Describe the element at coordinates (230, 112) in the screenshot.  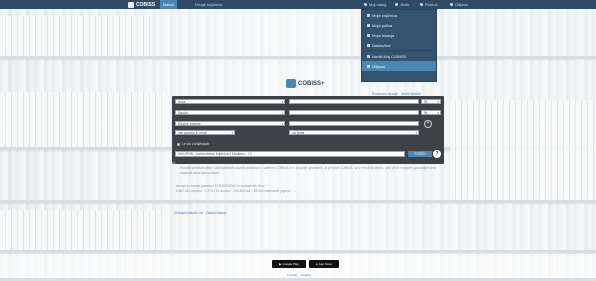
I see `field-select-2: Naslov ▾` at that location.